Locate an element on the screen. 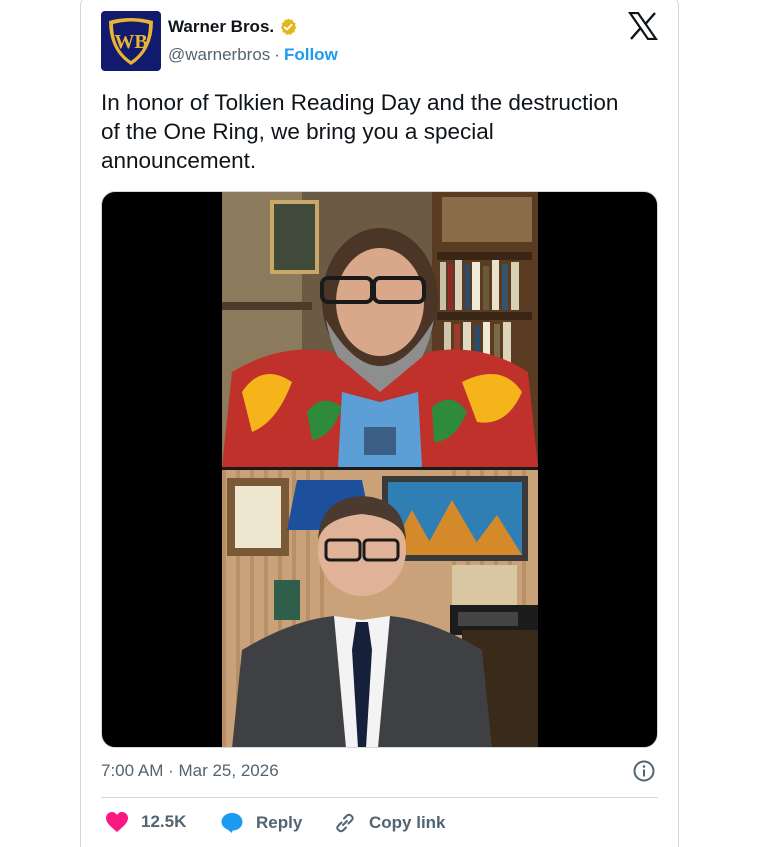 This screenshot has height=847, width=766. x-logo-icon is located at coordinates (643, 26).